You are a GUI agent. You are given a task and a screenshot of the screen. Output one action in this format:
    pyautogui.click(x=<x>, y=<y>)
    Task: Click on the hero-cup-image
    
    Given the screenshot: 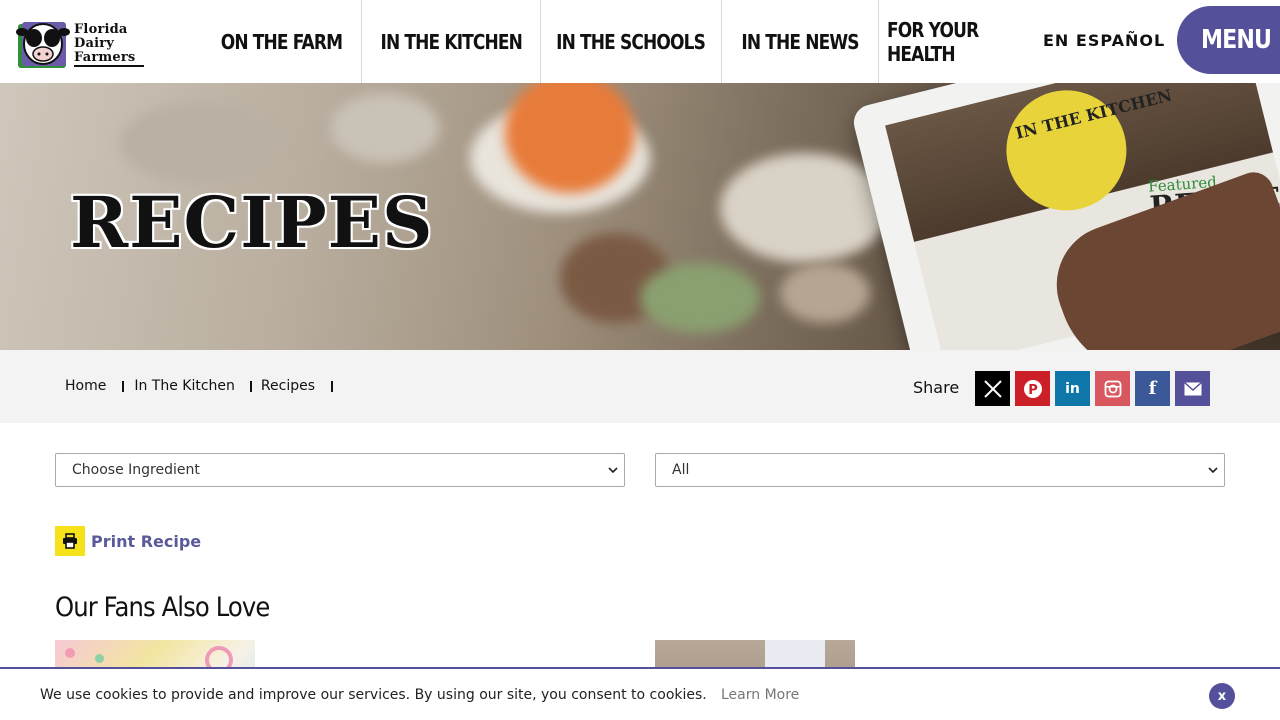 What is the action you would take?
    pyautogui.click(x=385, y=128)
    